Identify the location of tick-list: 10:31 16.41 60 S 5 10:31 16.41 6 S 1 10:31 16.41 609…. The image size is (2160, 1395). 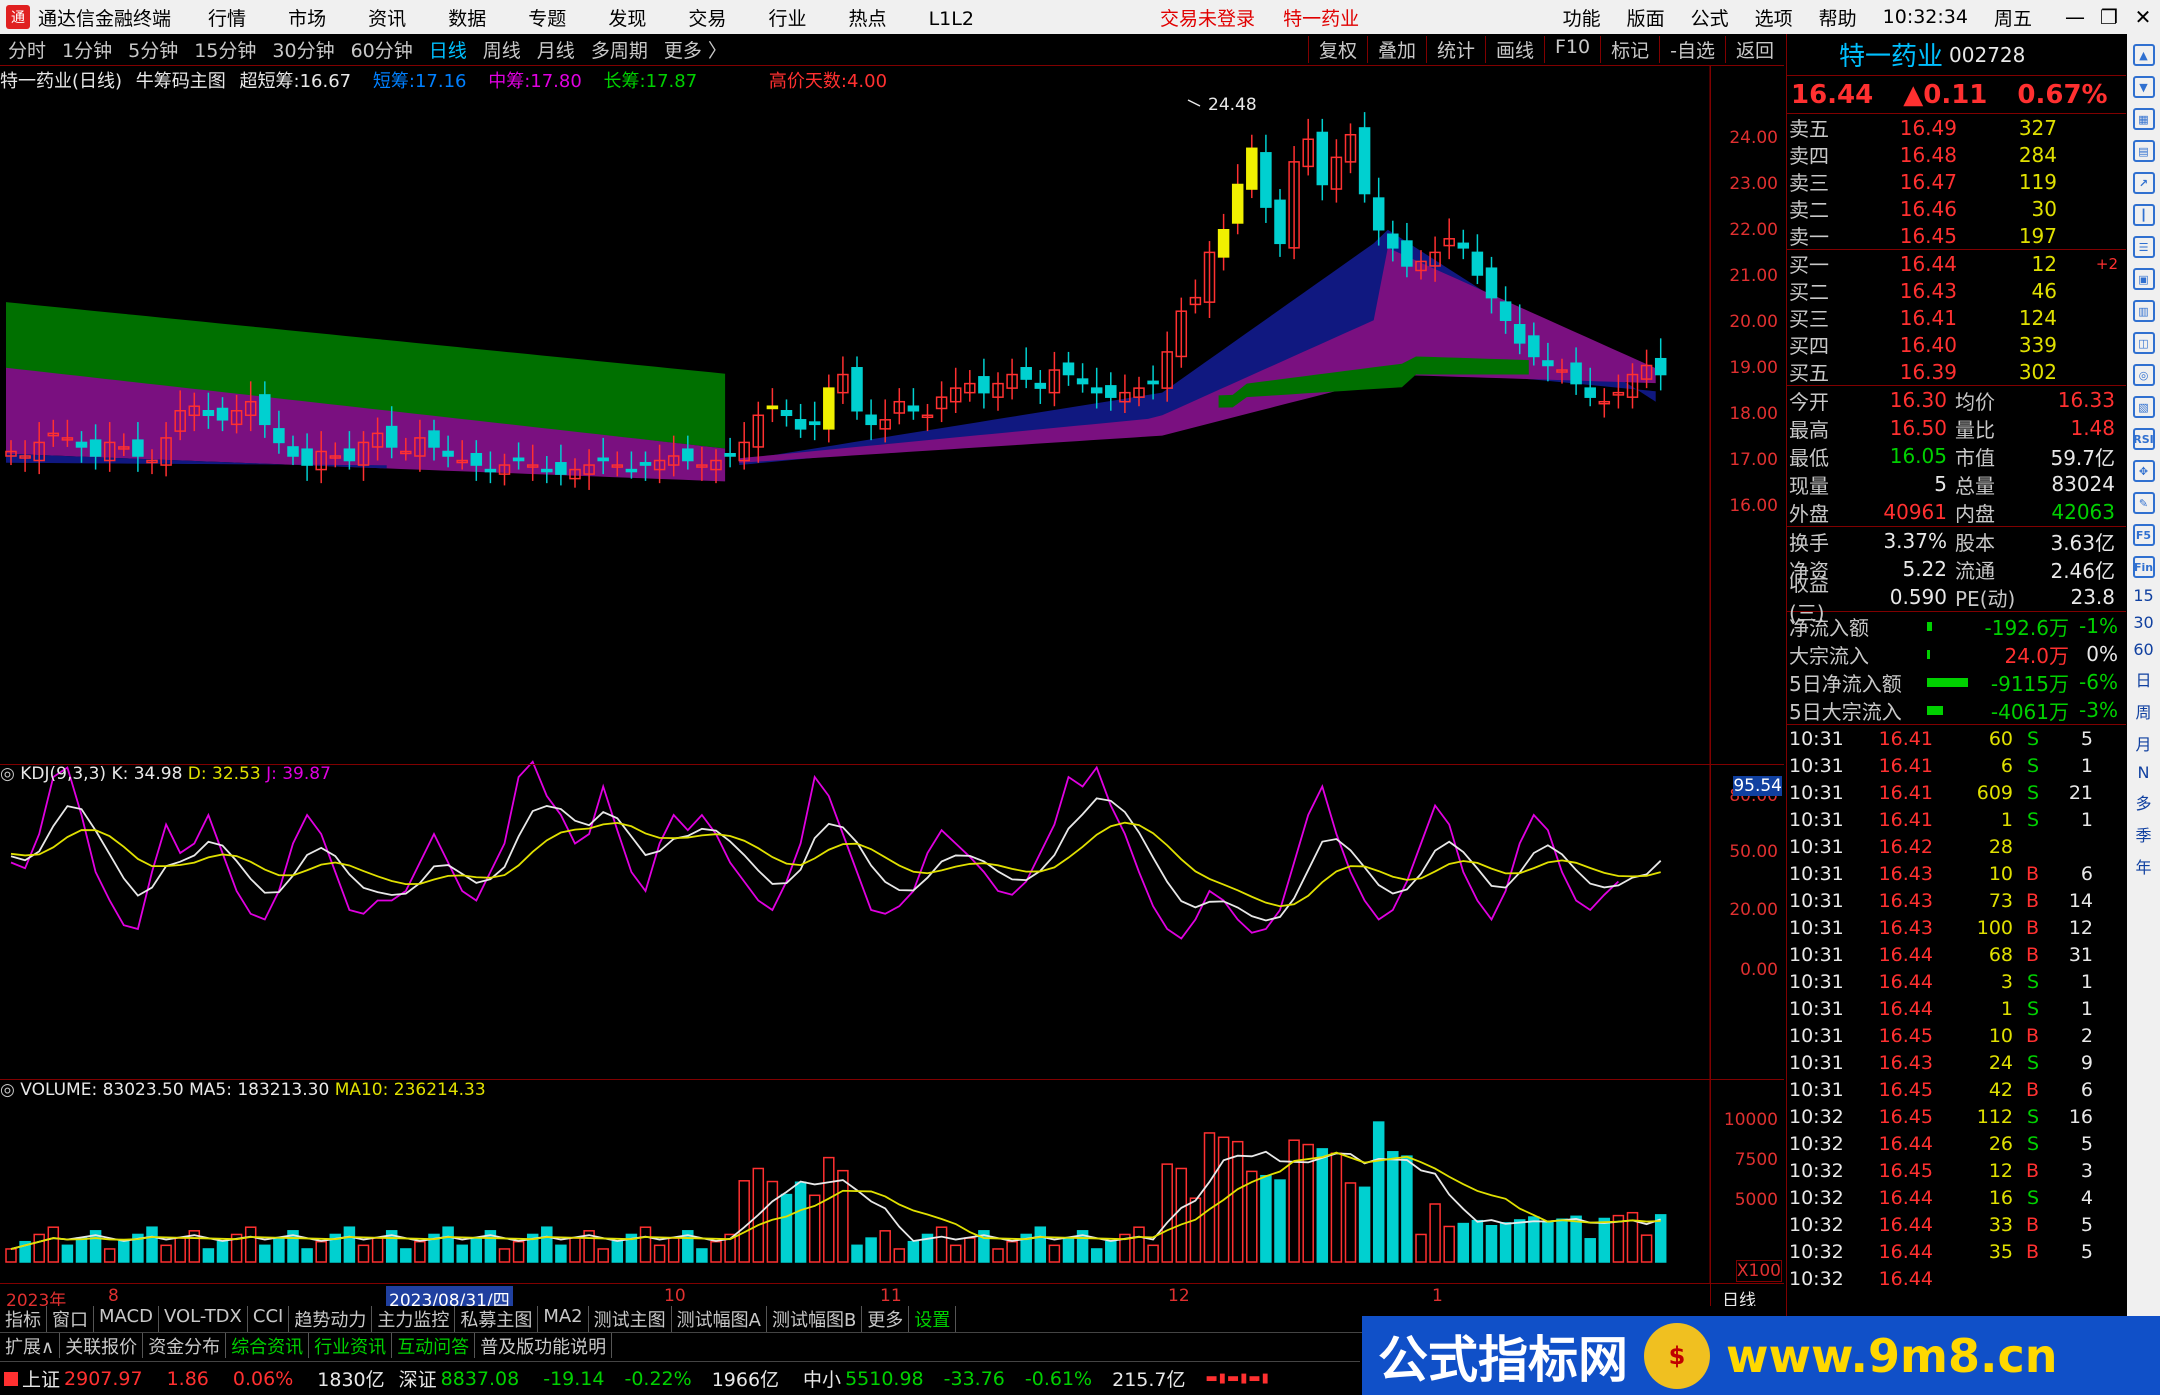
(1956, 1008).